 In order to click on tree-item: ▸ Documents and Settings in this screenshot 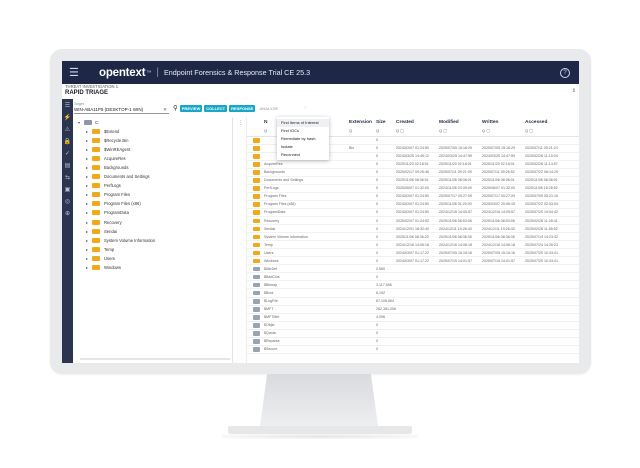, I will do `click(118, 177)`.